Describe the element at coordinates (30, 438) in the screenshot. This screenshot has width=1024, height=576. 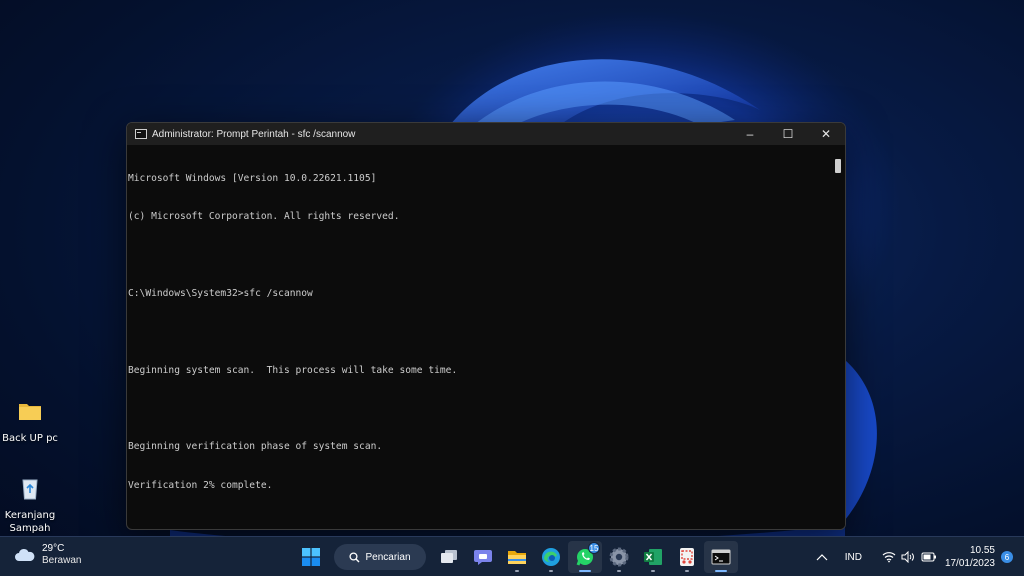
I see `desktop-icon-label: Back UP pc` at that location.